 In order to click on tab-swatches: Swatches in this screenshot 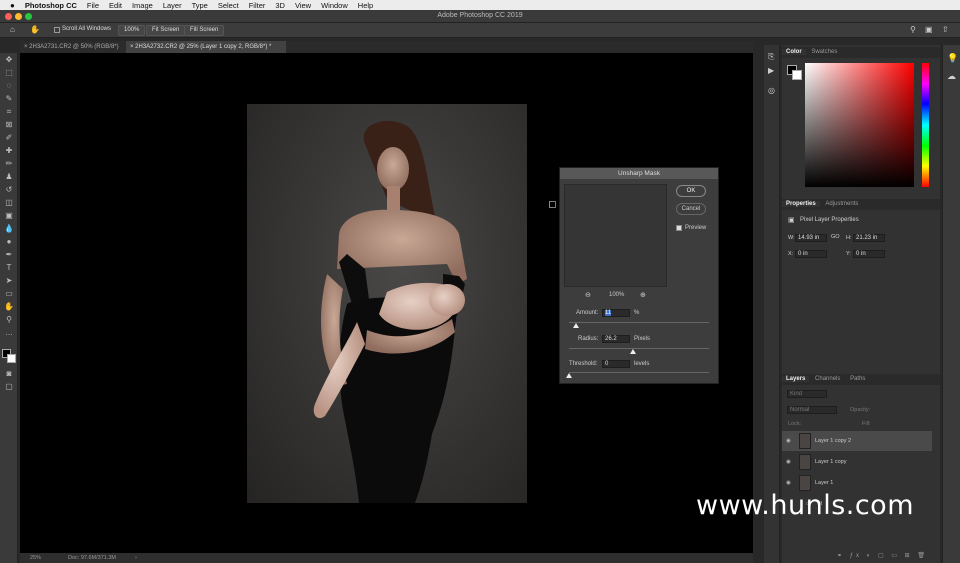, I will do `click(824, 52)`.